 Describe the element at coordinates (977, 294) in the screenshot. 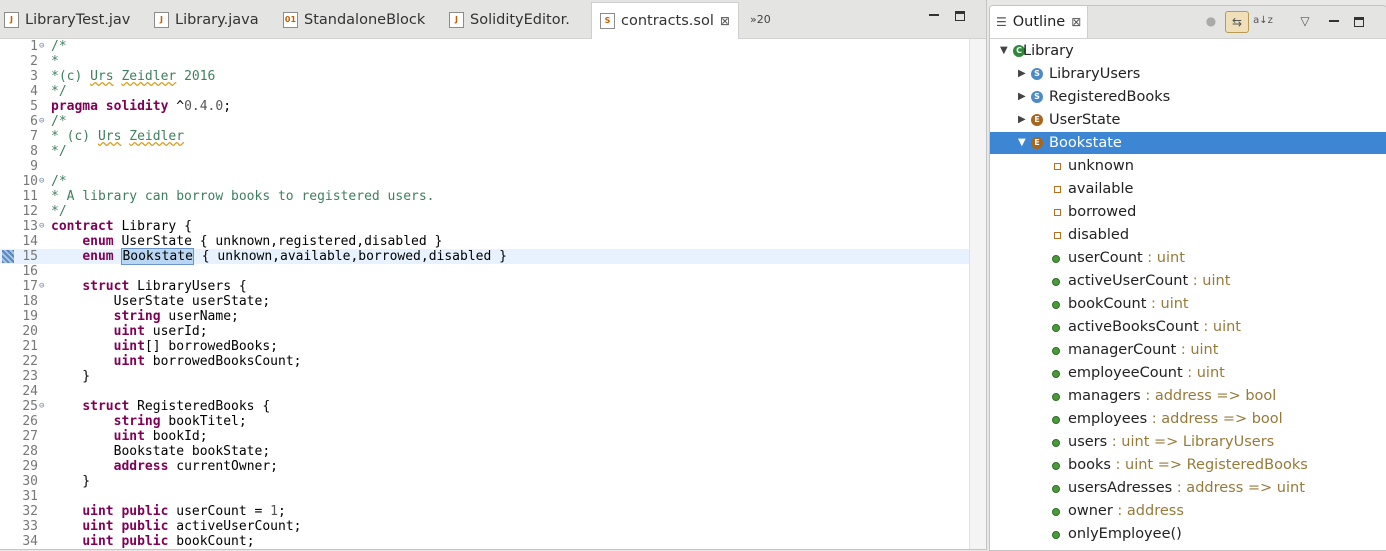

I see `vertical-scrollbar` at that location.